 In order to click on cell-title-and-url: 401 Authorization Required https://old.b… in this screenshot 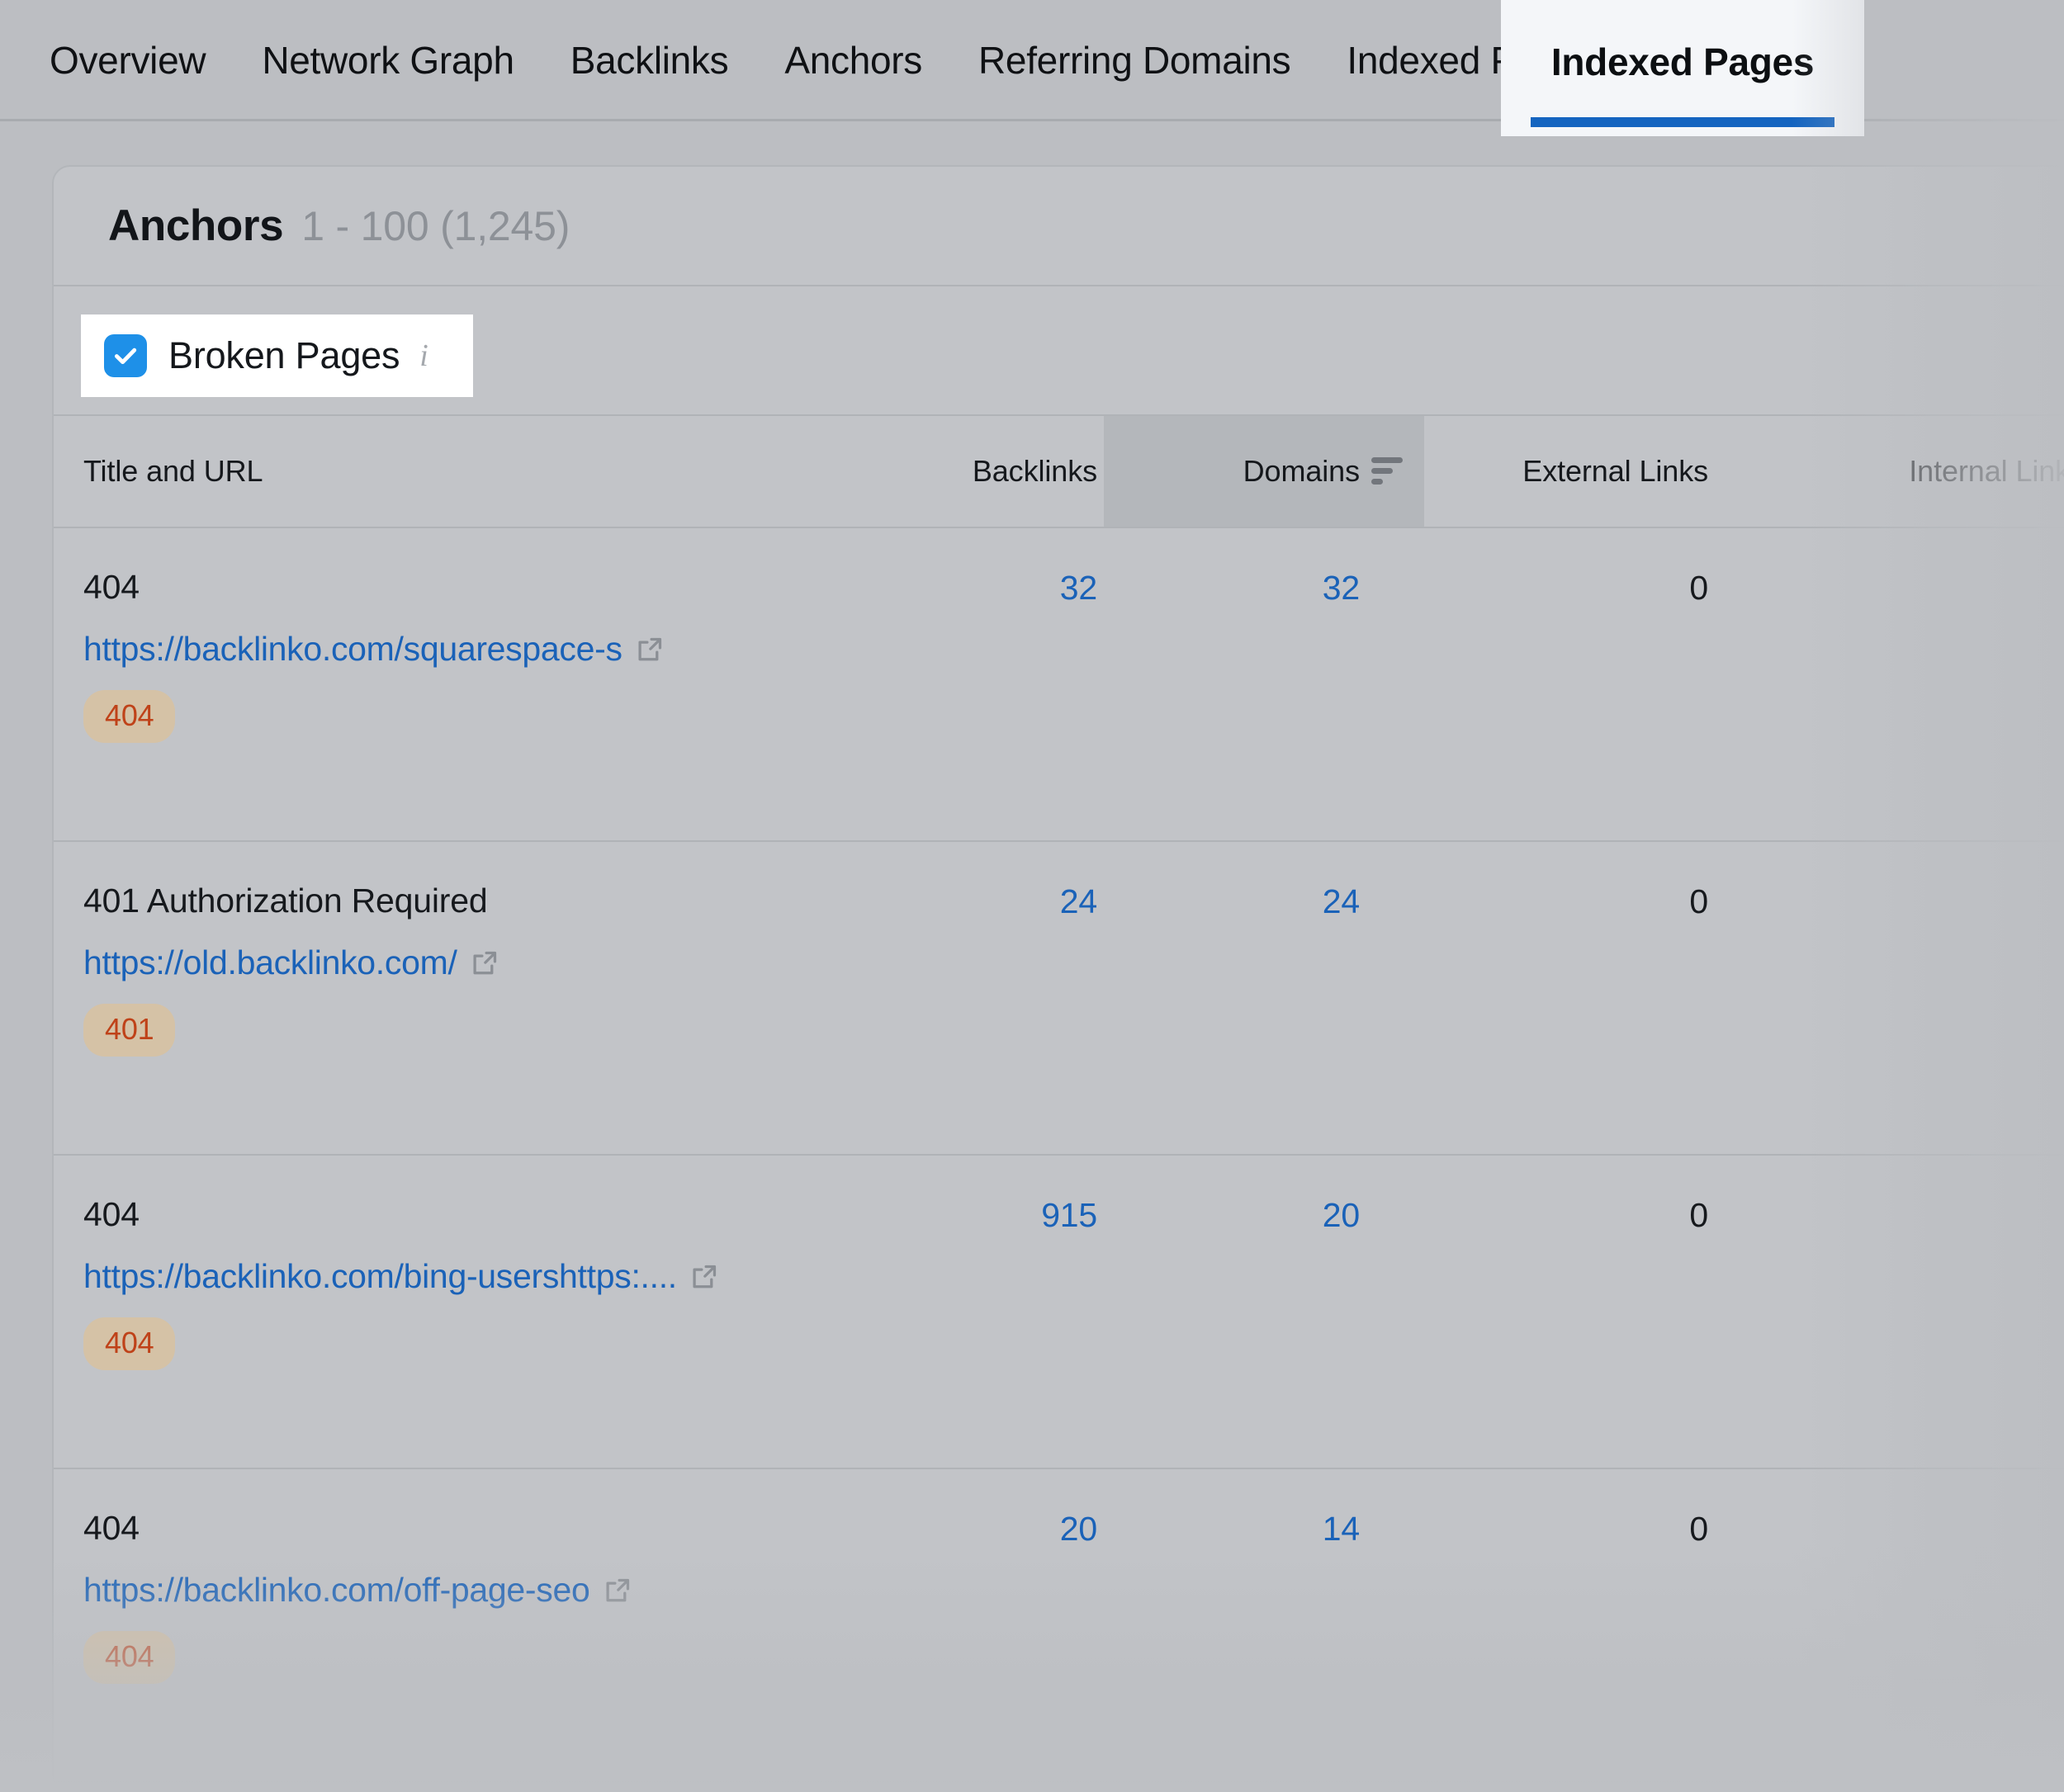, I will do `click(438, 950)`.